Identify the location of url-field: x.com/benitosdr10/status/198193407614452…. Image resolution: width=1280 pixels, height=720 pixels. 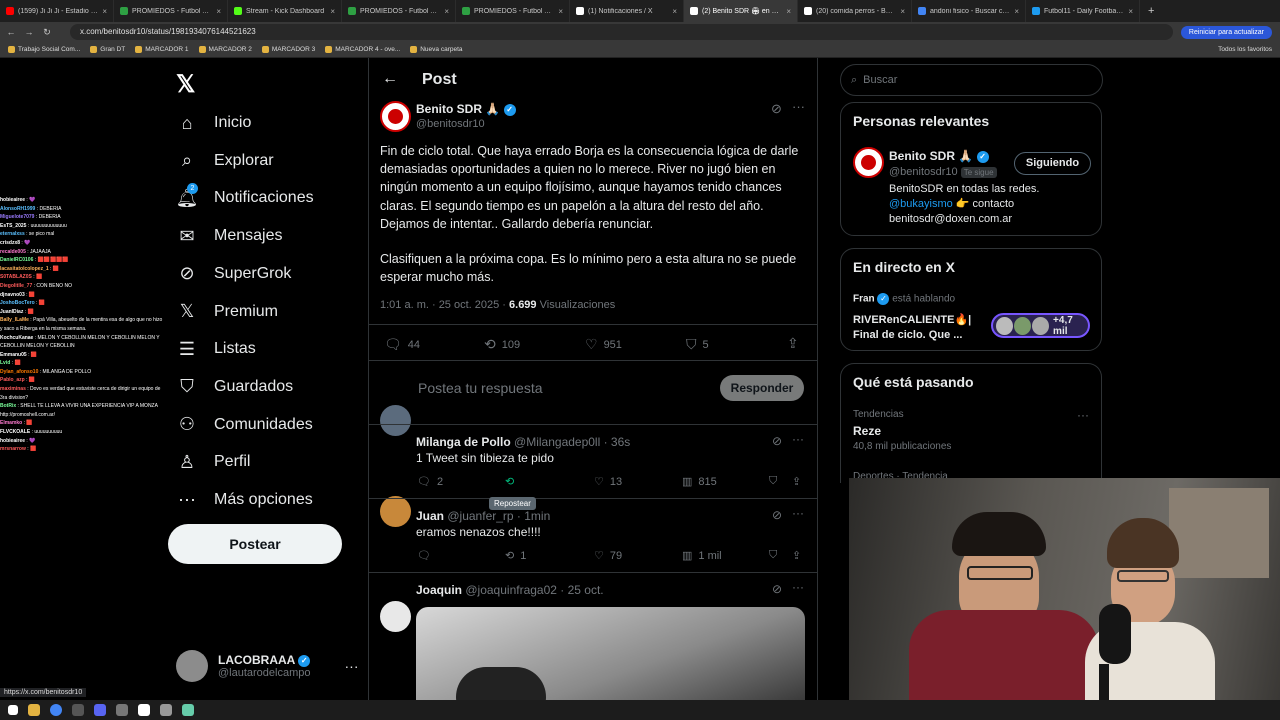
(621, 32).